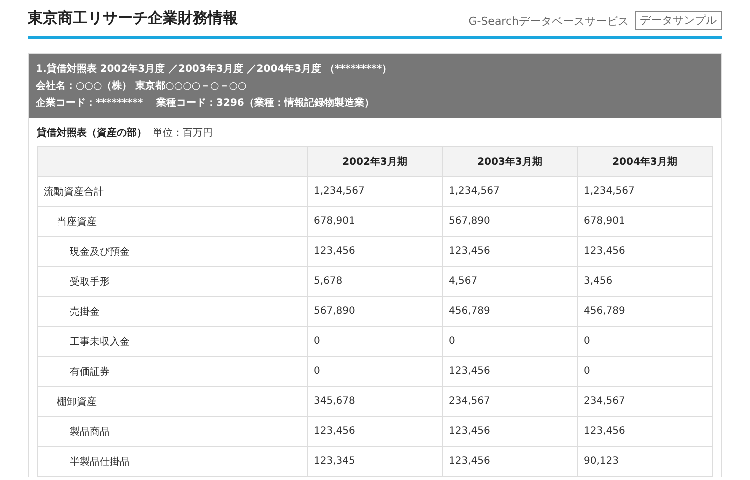  Describe the element at coordinates (215, 69) in the screenshot. I see `info-text: 1.貸借対照表 2002年3月度 ／2003年3月度 ／2004年3月度 （*********）` at that location.